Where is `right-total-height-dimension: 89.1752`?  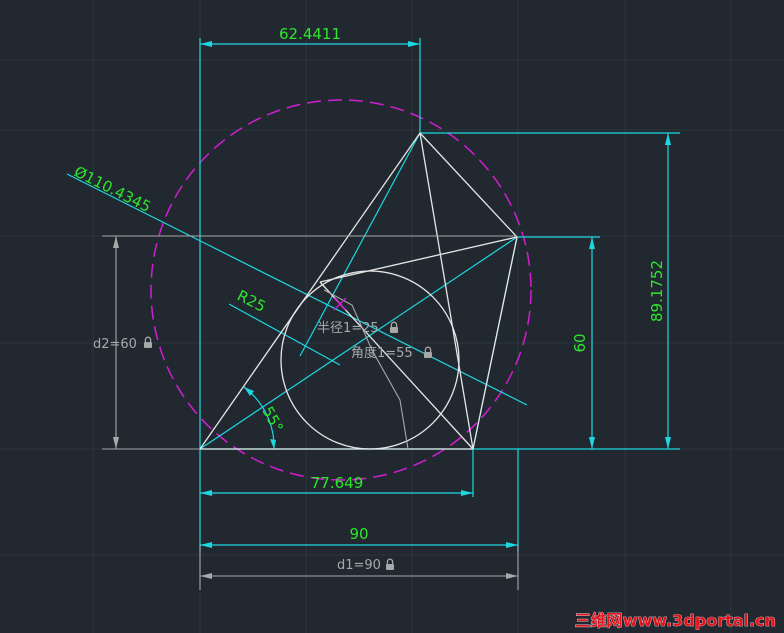 right-total-height-dimension: 89.1752 is located at coordinates (657, 291).